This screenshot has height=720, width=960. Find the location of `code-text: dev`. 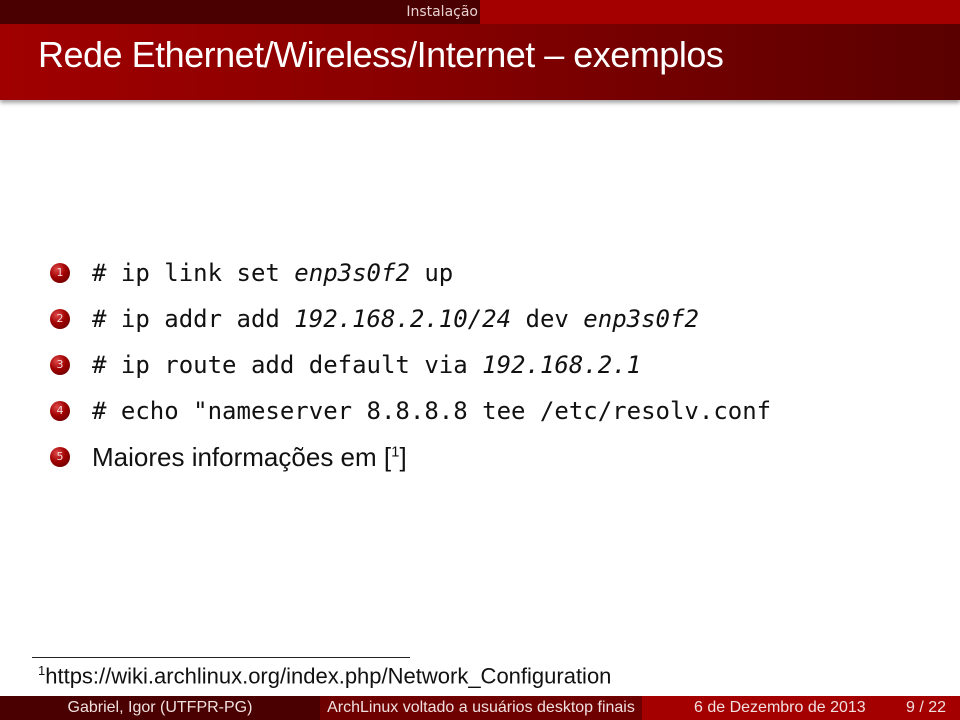

code-text: dev is located at coordinates (547, 319).